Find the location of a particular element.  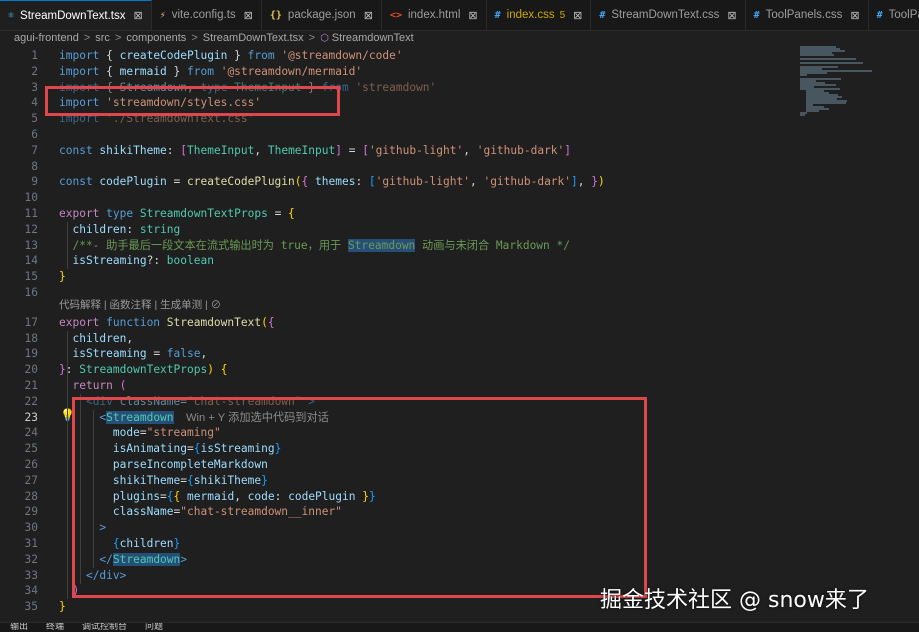

panel-tab: 问题 is located at coordinates (154, 627).